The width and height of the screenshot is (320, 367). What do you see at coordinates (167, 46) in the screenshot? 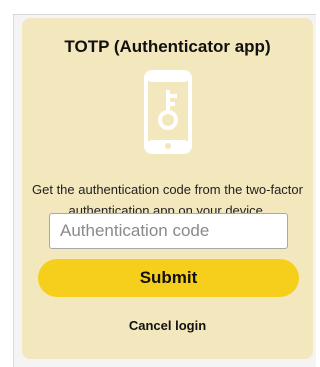
I see `card-title: TOTP (Authenticator app)` at bounding box center [167, 46].